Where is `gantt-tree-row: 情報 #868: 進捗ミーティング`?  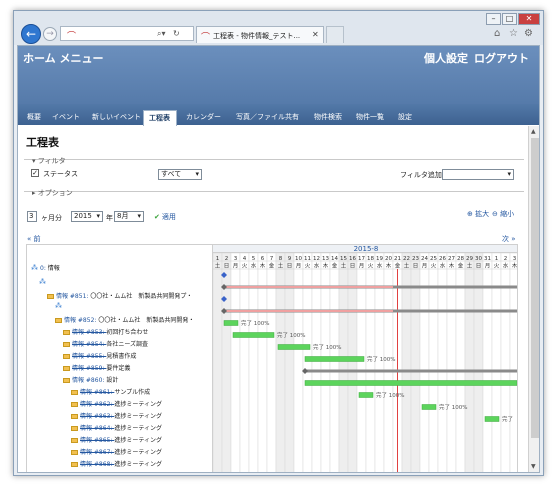
gantt-tree-row: 情報 #868: 進捗ミーティング is located at coordinates (116, 463).